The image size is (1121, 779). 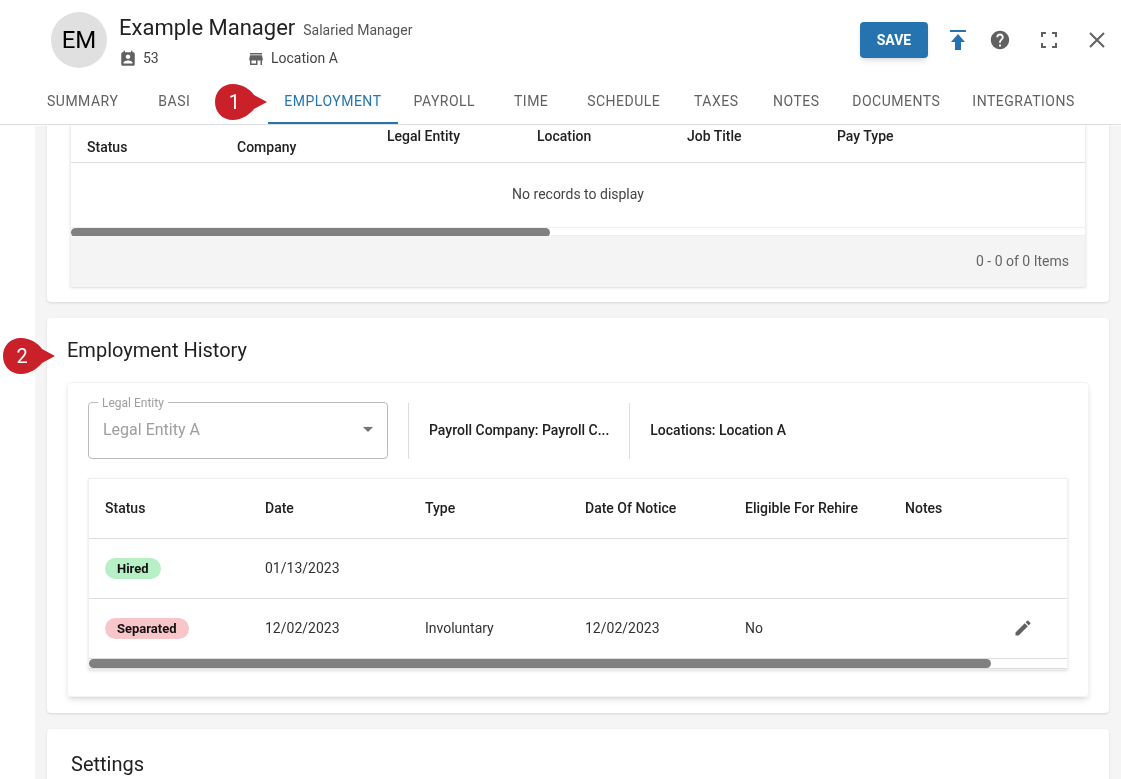 What do you see at coordinates (924, 508) in the screenshot?
I see `column-header: Notes` at bounding box center [924, 508].